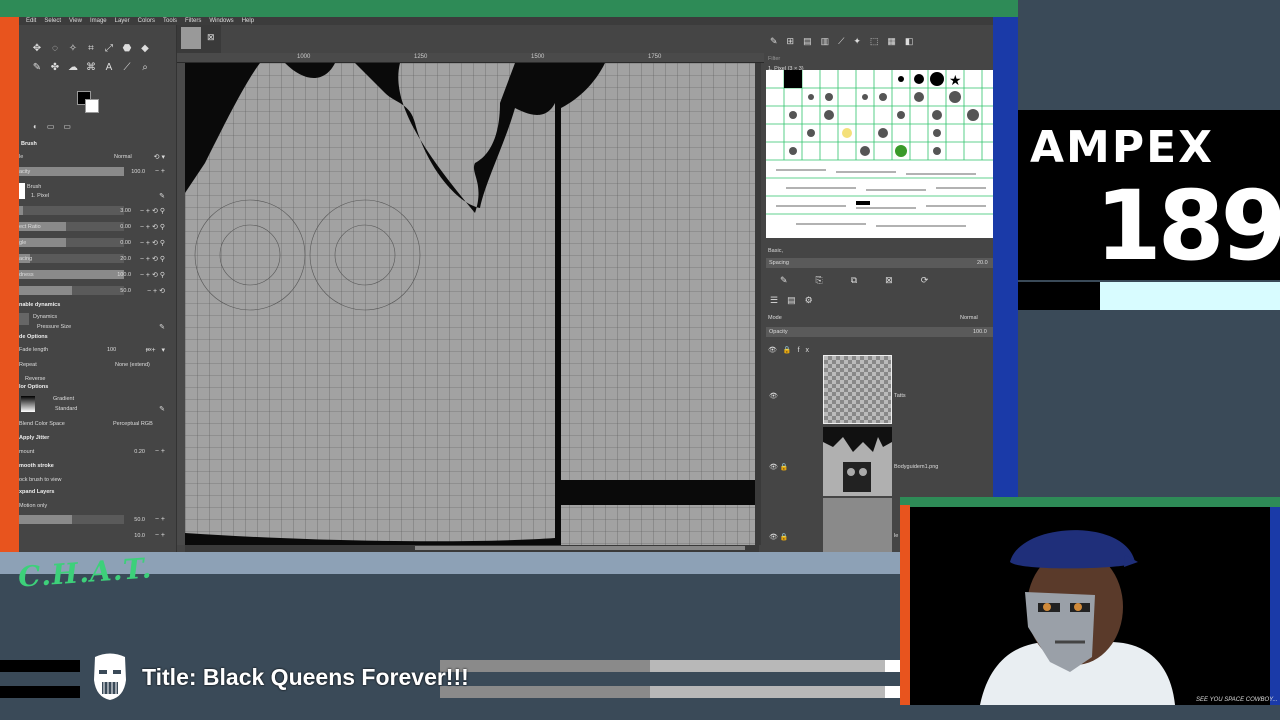 The height and width of the screenshot is (720, 1280). I want to click on brush-edit-icon: ✎, so click(163, 196).